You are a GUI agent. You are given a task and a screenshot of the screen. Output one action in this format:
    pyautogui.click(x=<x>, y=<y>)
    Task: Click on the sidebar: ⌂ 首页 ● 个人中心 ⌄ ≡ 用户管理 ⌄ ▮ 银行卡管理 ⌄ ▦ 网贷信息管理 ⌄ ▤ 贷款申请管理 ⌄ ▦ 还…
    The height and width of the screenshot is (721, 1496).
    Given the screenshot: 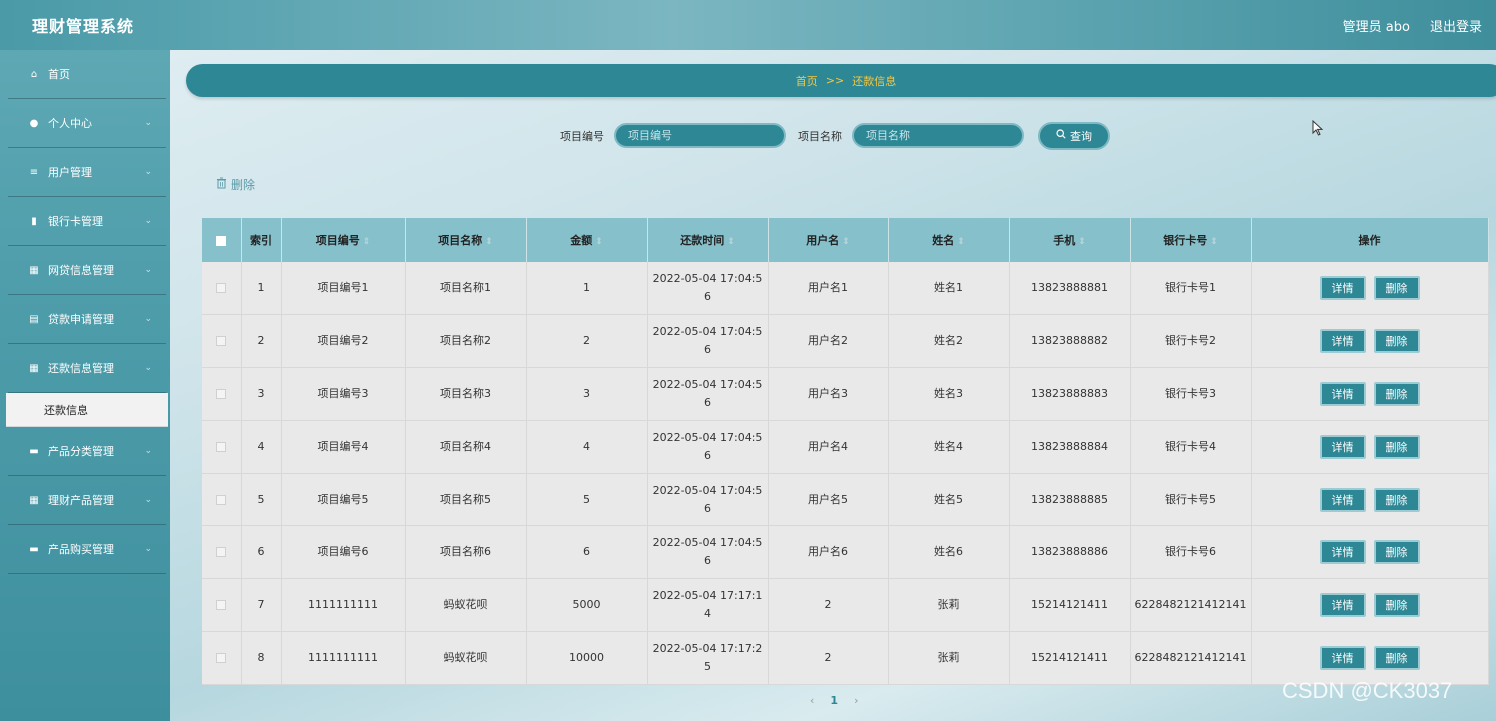 What is the action you would take?
    pyautogui.click(x=85, y=385)
    